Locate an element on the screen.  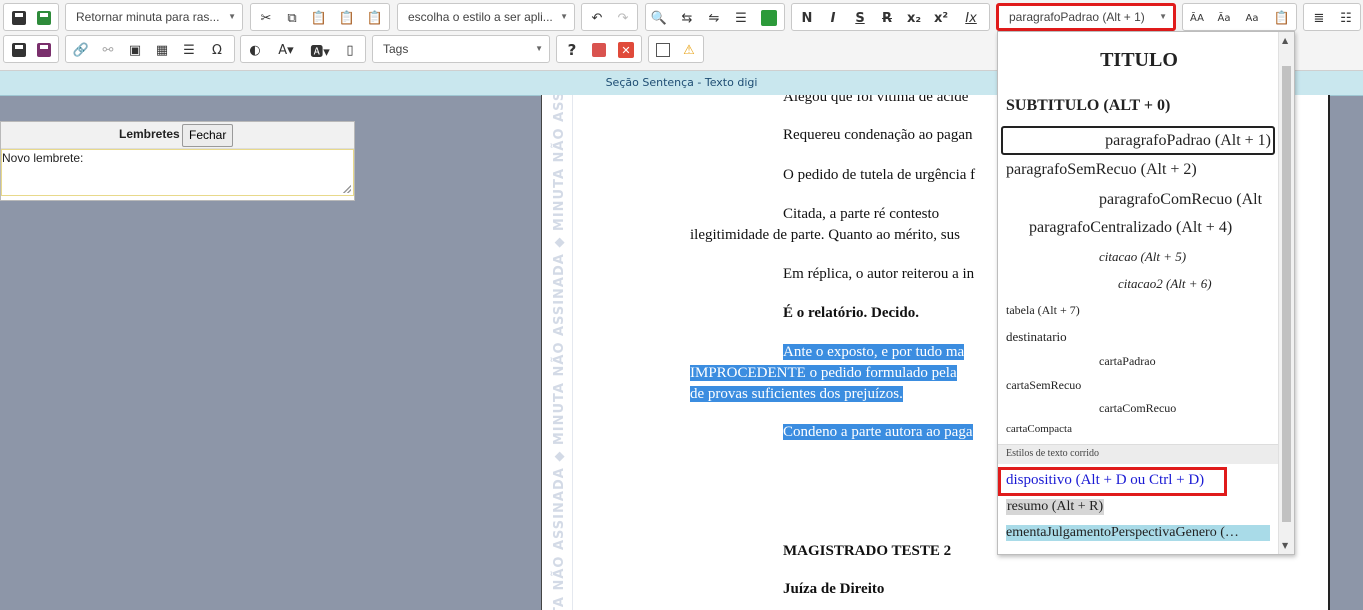
omega-icon: Ω is located at coordinates (217, 50).